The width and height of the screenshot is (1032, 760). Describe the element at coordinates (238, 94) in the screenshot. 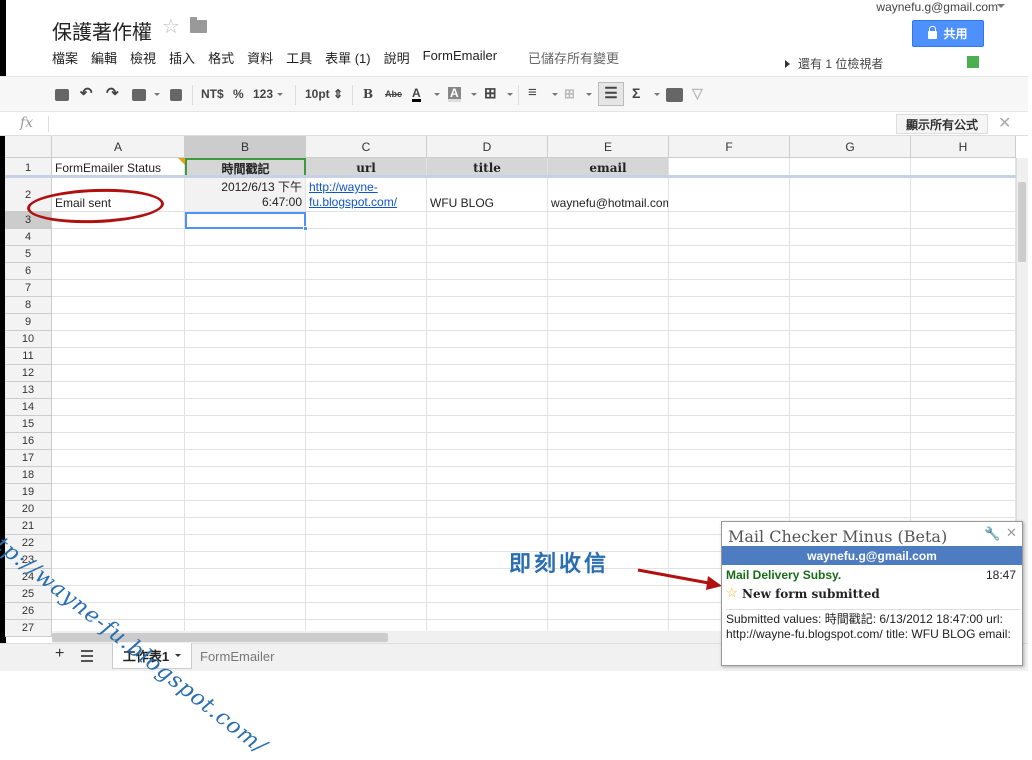

I see `percent-format-button: %` at that location.